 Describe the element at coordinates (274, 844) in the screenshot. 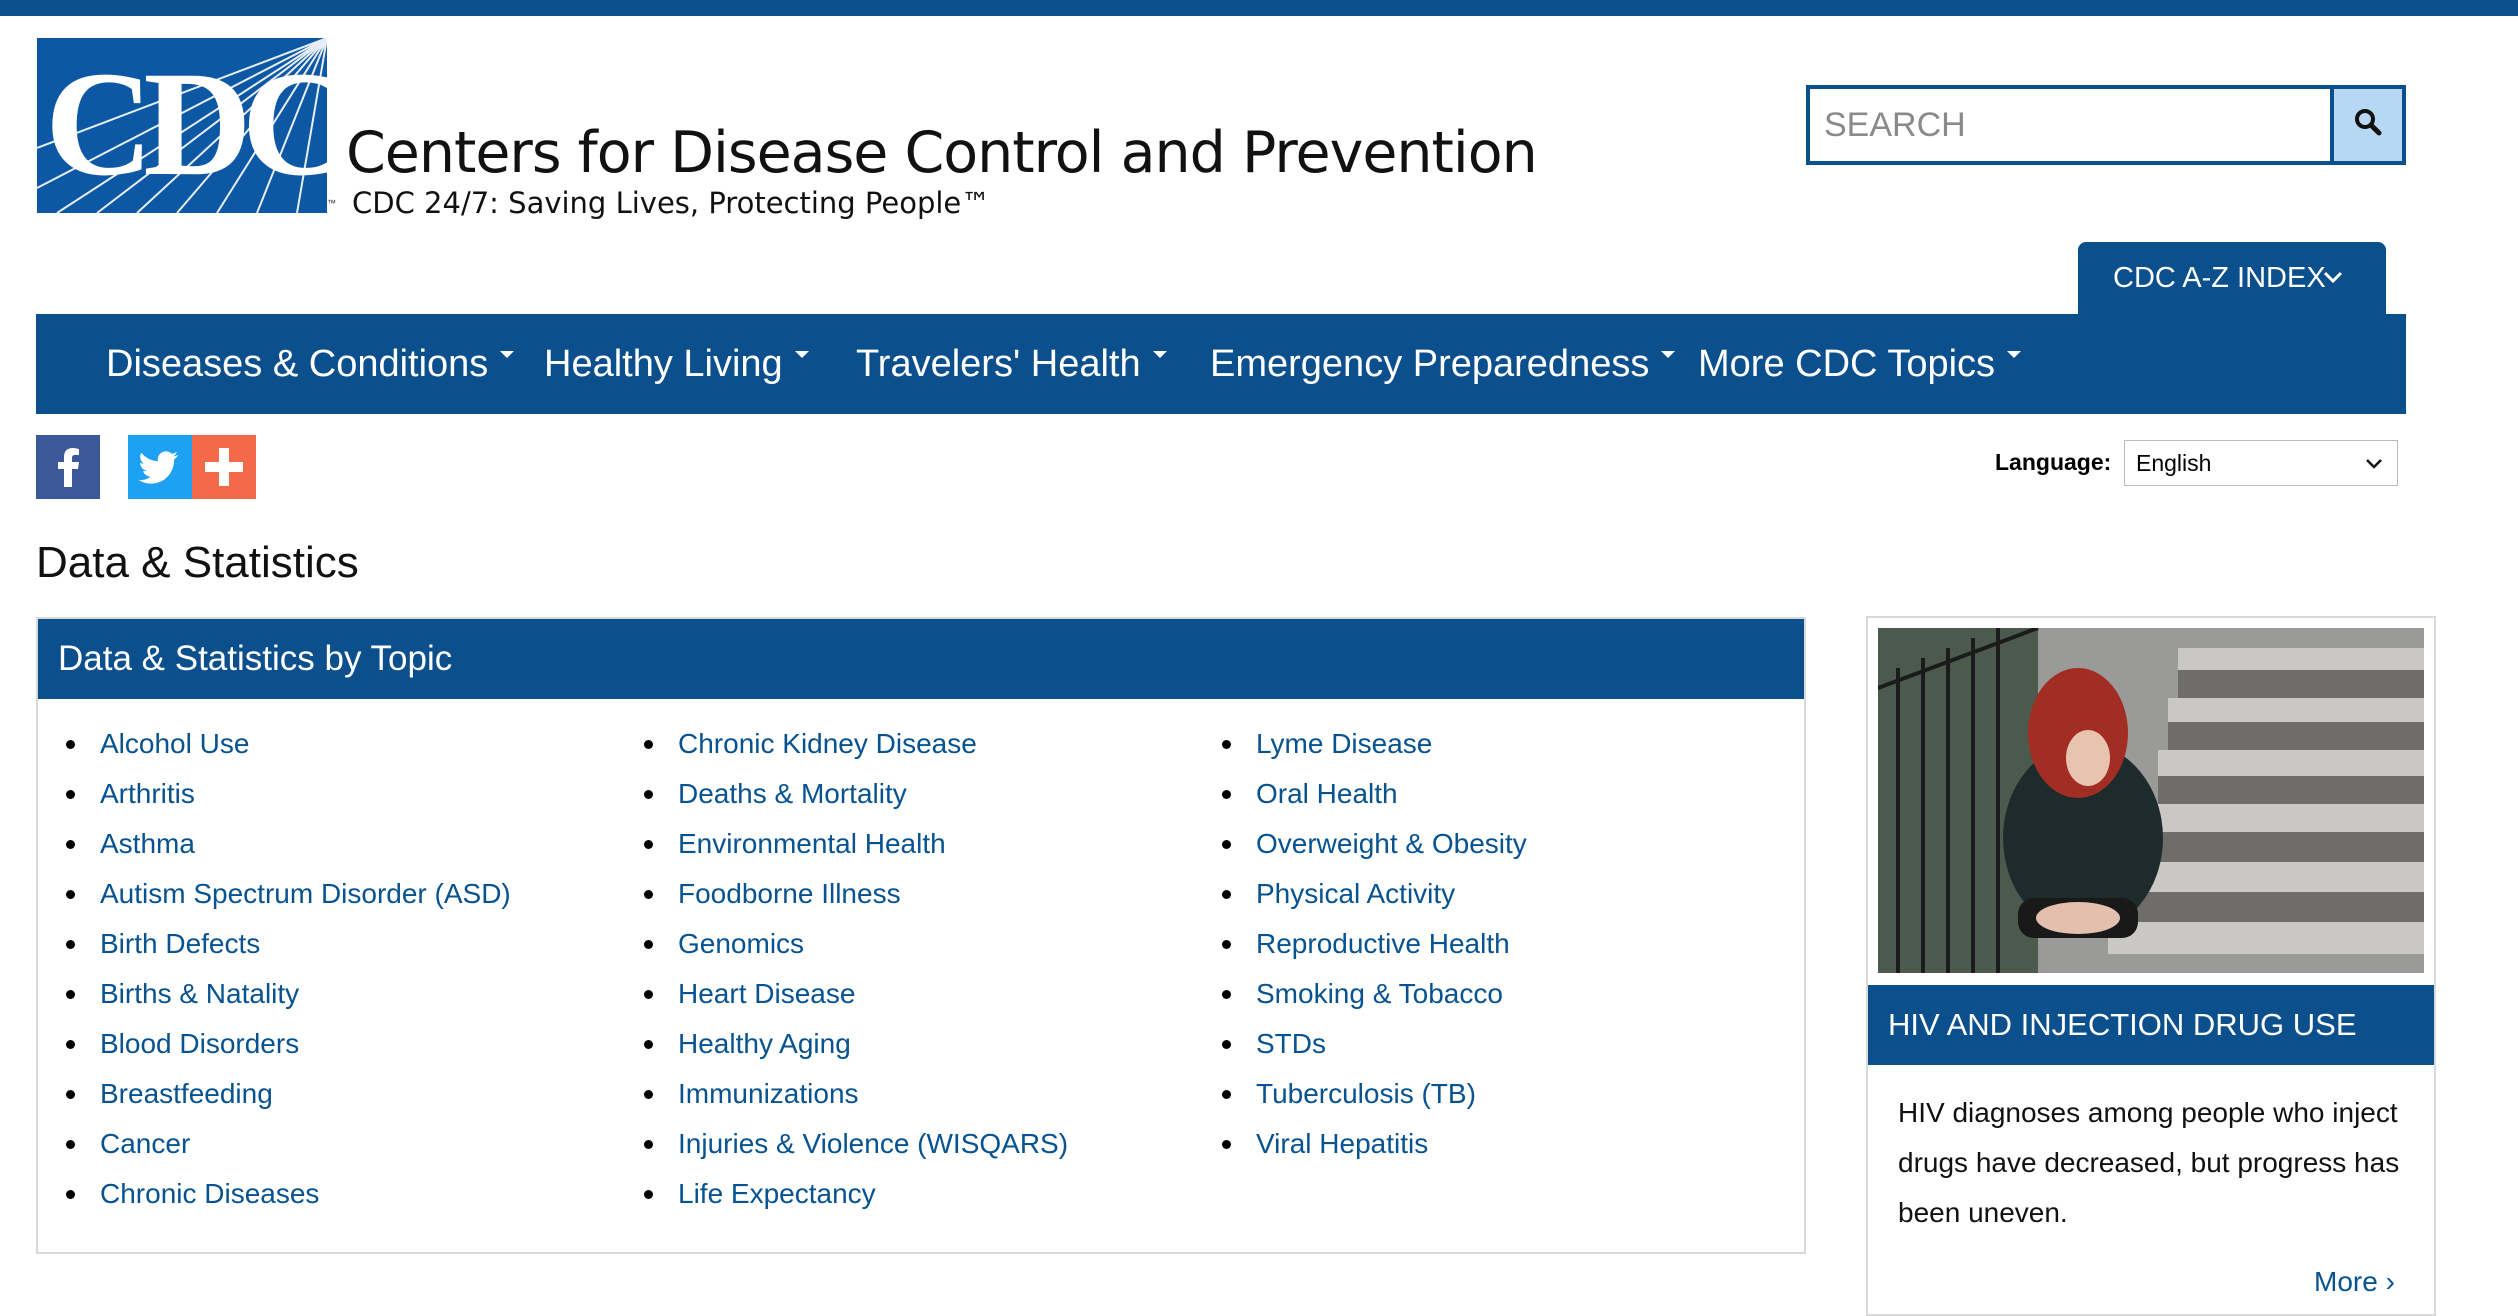

I see `topic-list-item: Asthma` at that location.